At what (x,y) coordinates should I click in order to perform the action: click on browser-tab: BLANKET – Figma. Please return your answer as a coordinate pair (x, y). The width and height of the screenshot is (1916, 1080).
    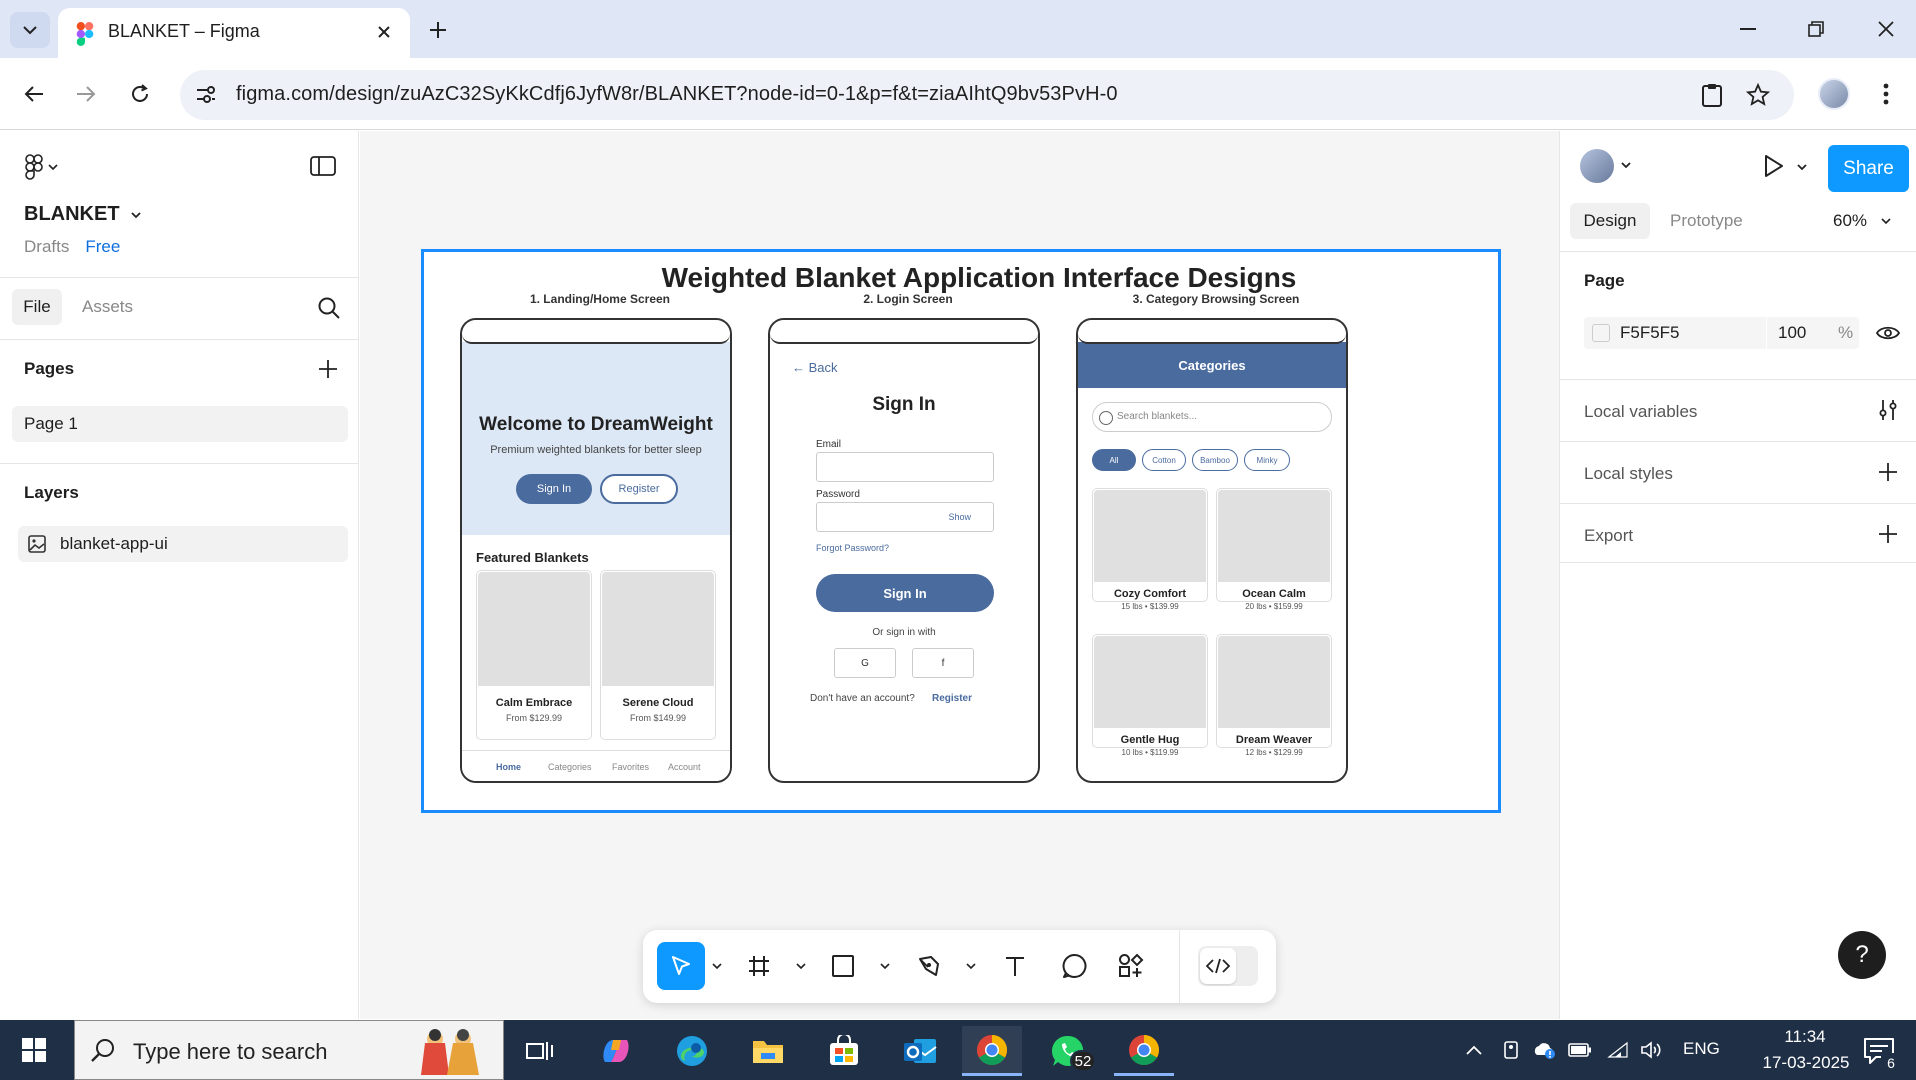
    Looking at the image, I should click on (234, 33).